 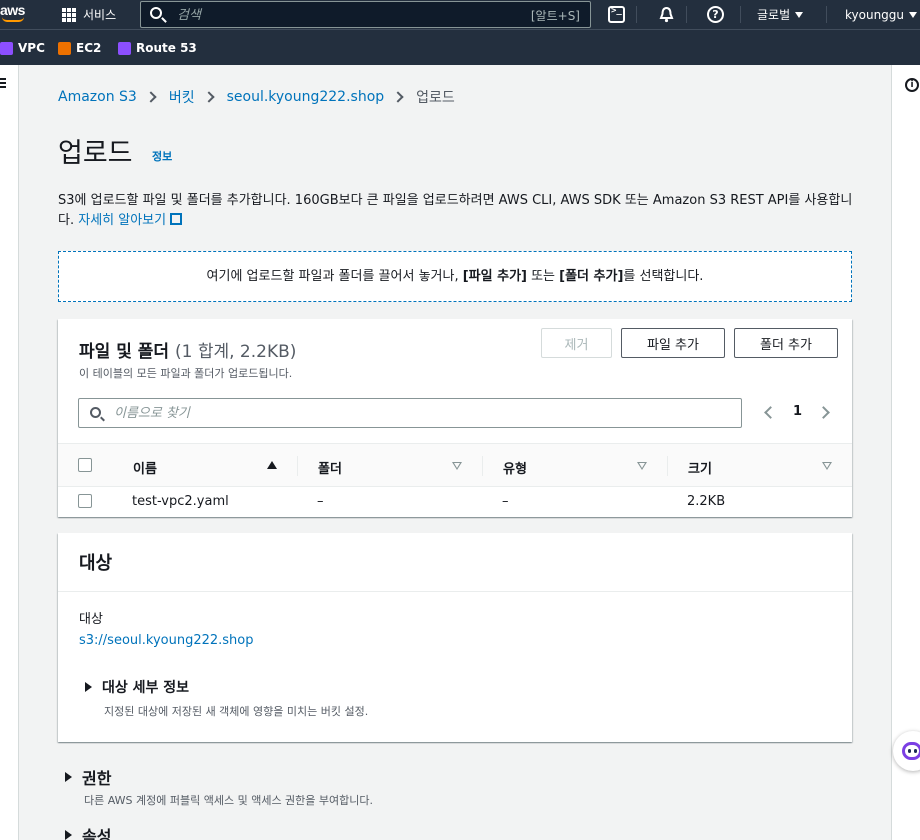 What do you see at coordinates (31, 48) in the screenshot?
I see `favorite-label: VPC` at bounding box center [31, 48].